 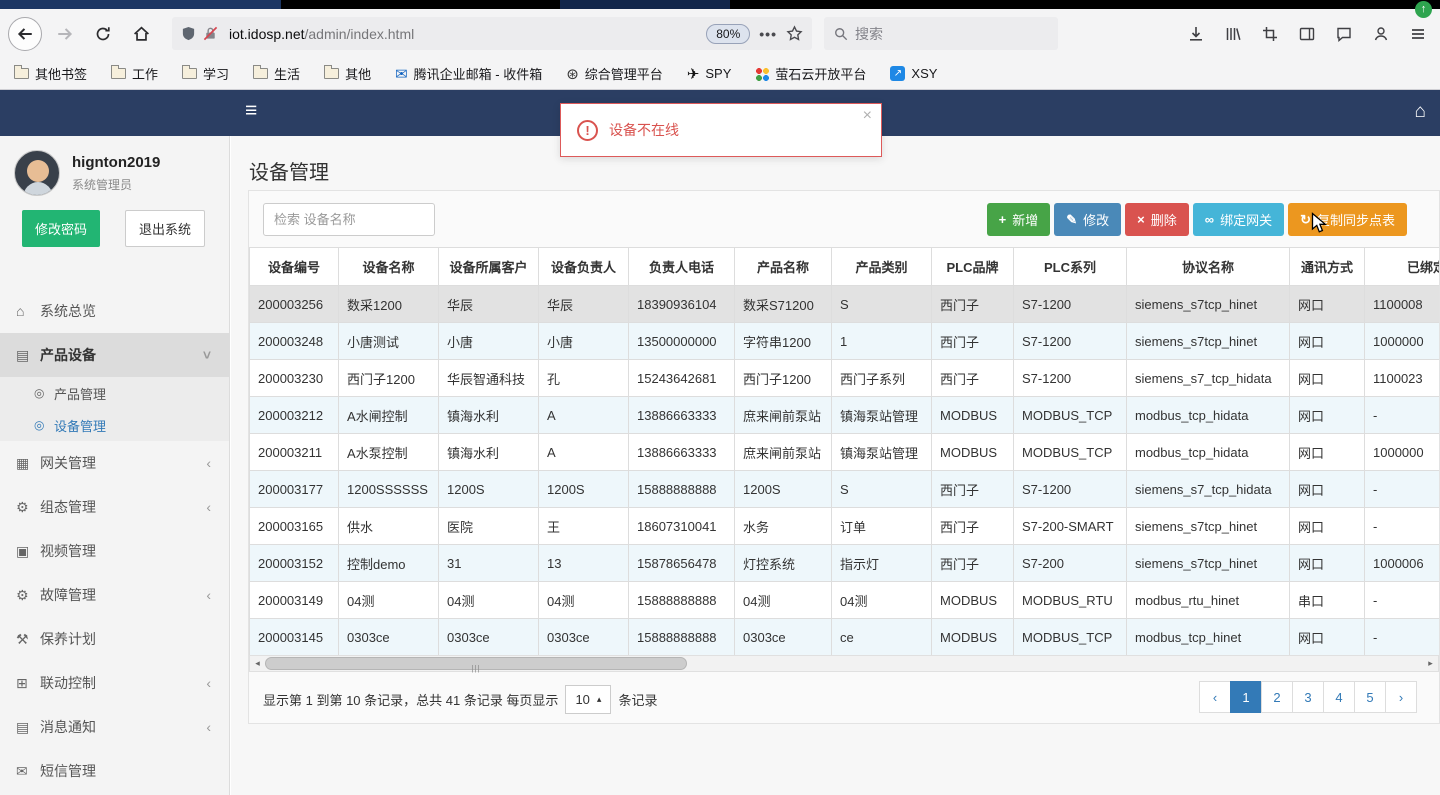 What do you see at coordinates (1246, 697) in the screenshot?
I see `page-button: 1` at bounding box center [1246, 697].